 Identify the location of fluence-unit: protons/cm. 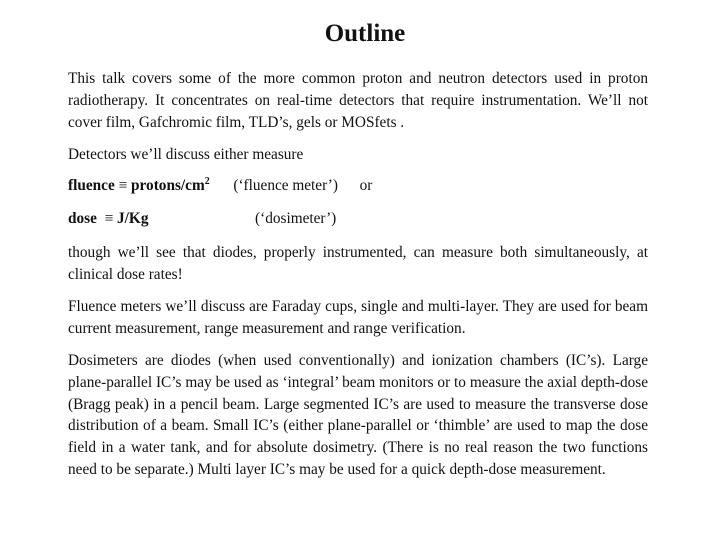
(168, 185).